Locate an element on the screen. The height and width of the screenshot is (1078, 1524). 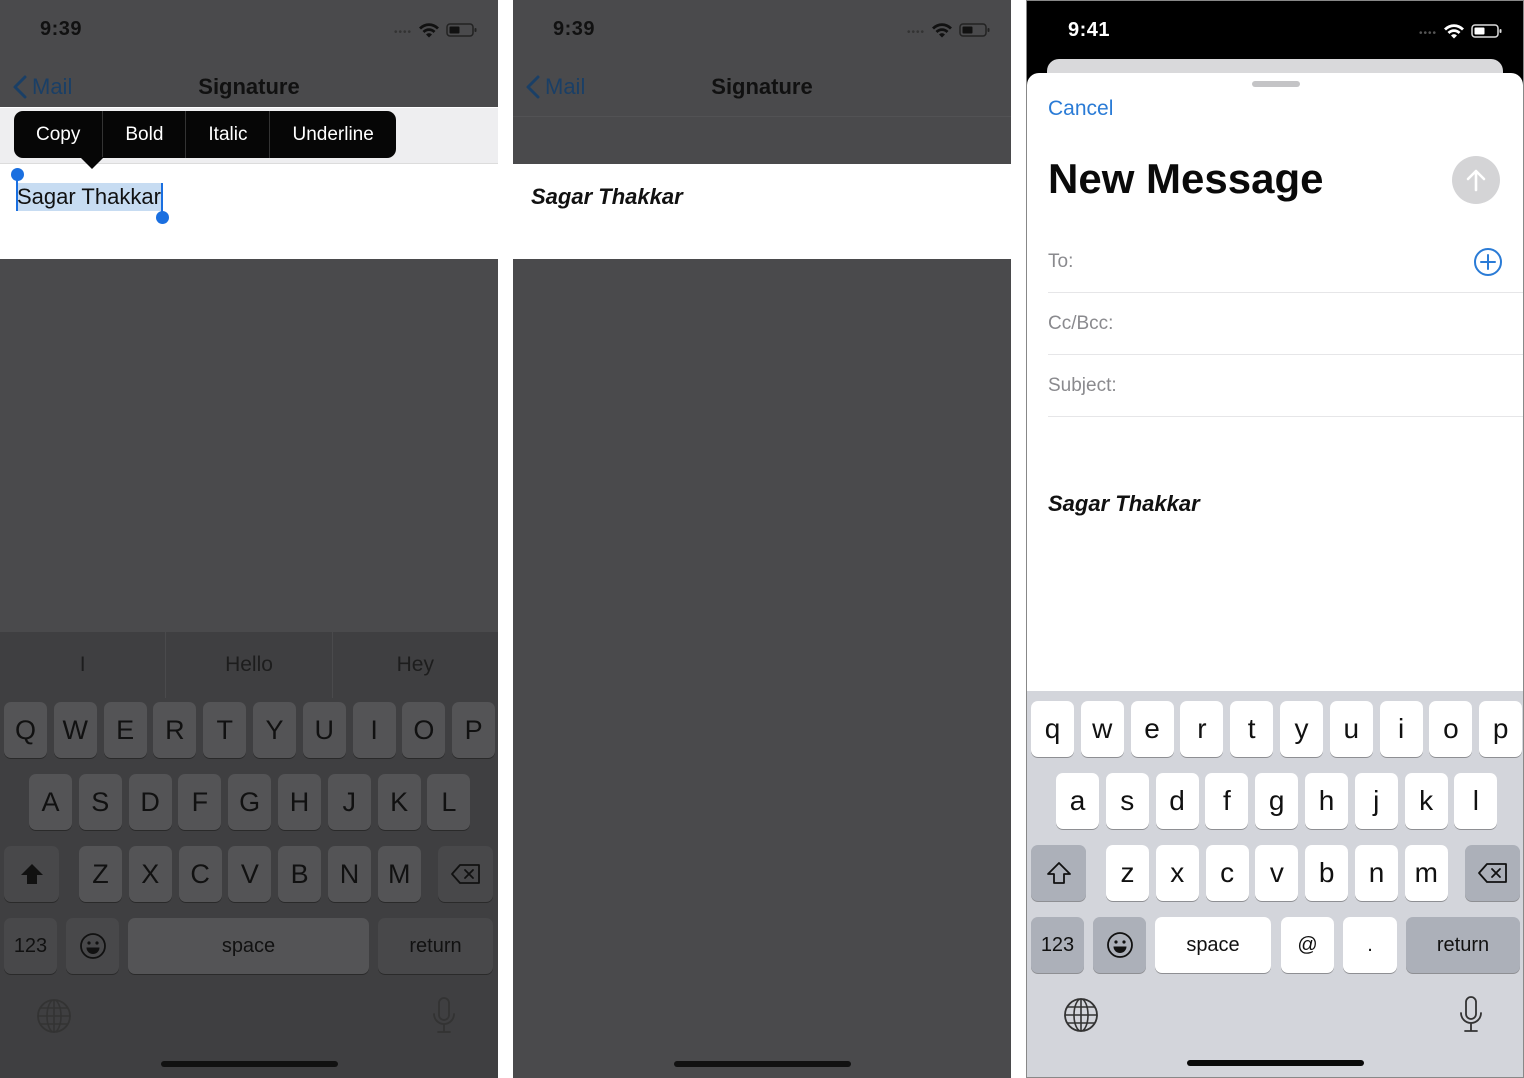
key-h: h is located at coordinates (1326, 801).